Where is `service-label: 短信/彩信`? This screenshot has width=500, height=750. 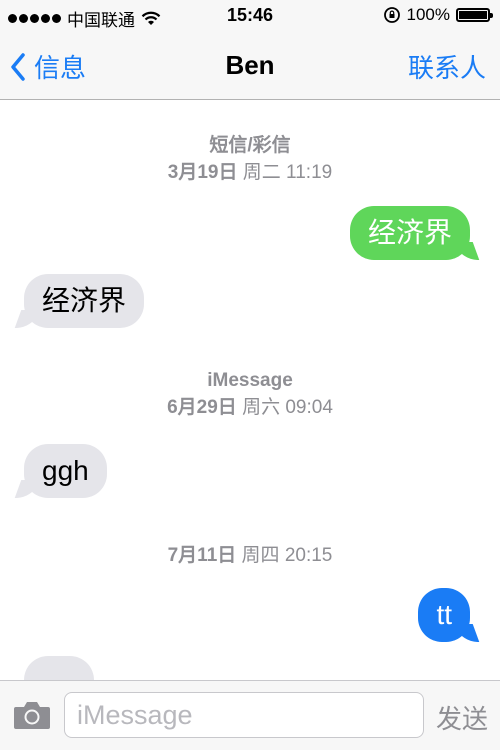 service-label: 短信/彩信 is located at coordinates (250, 145).